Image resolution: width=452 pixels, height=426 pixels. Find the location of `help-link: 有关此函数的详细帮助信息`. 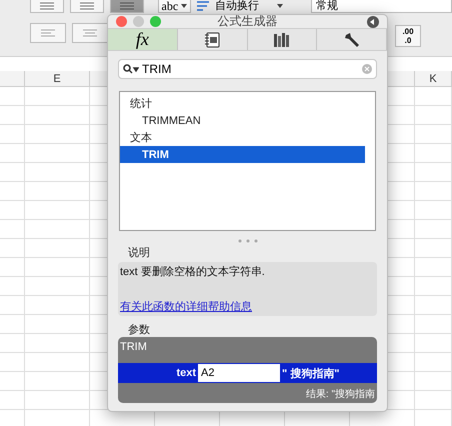

help-link: 有关此函数的详细帮助信息 is located at coordinates (247, 306).